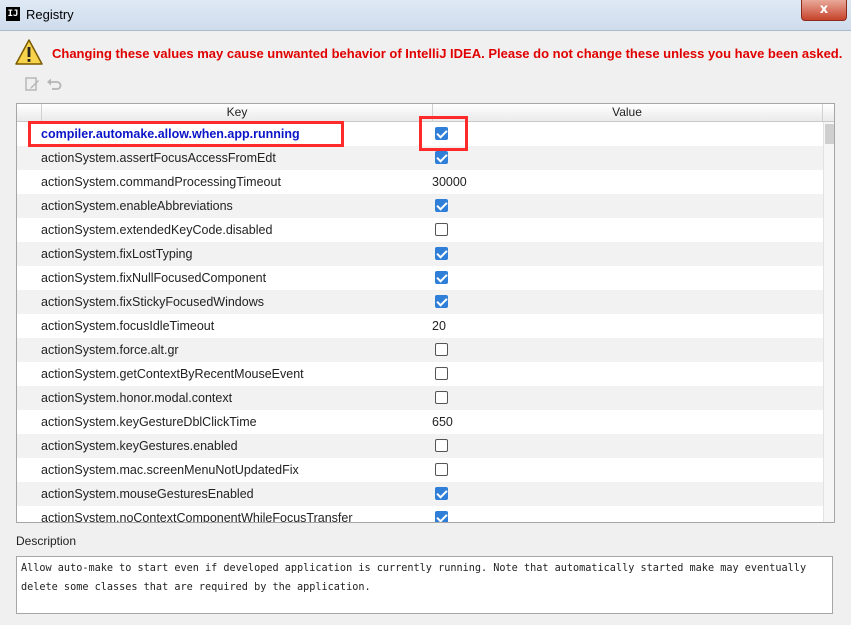 The height and width of the screenshot is (625, 851). Describe the element at coordinates (50, 14) in the screenshot. I see `window-title: Registry` at that location.